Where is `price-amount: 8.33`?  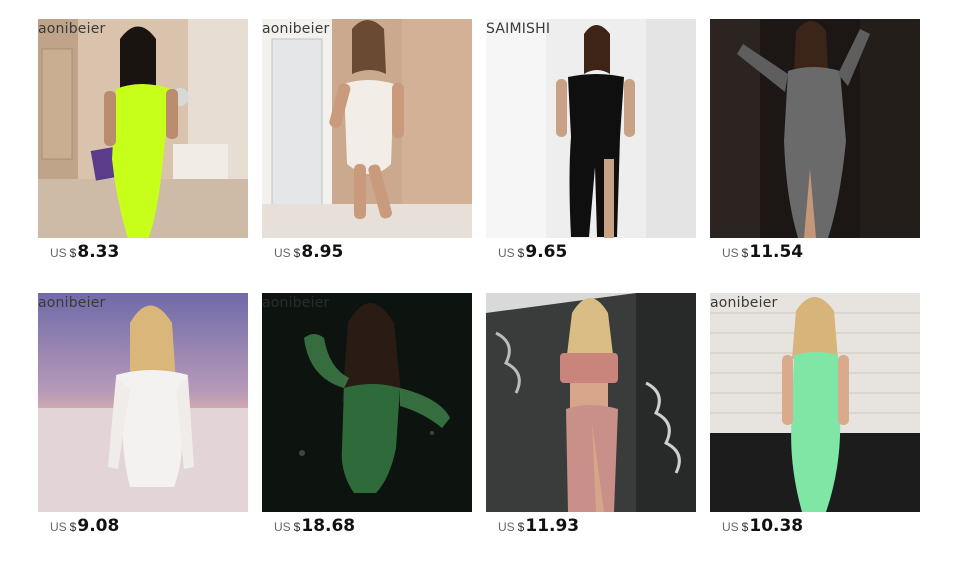
price-amount: 8.33 is located at coordinates (98, 252).